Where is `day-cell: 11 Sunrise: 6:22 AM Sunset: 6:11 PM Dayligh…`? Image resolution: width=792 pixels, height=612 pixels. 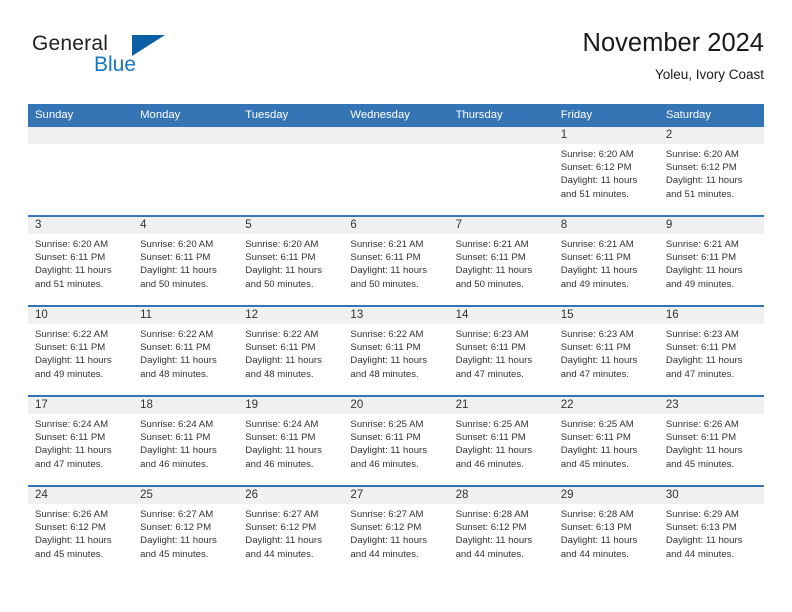 day-cell: 11 Sunrise: 6:22 AM Sunset: 6:11 PM Dayligh… is located at coordinates (186, 351).